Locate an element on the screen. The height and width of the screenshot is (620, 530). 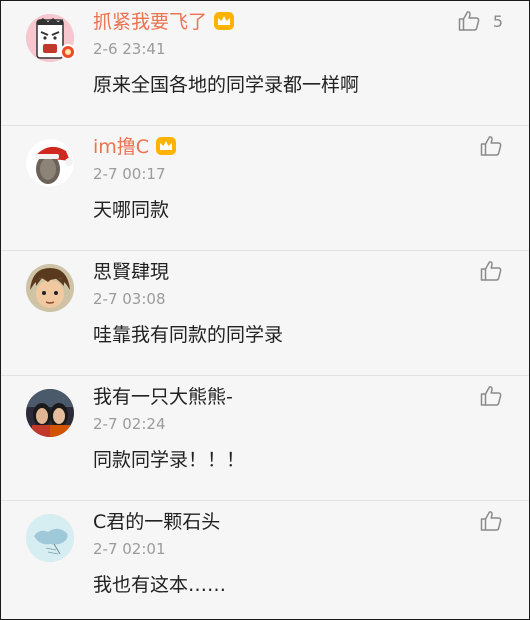
comment-username: 抓紧我要飞了 is located at coordinates (164, 22).